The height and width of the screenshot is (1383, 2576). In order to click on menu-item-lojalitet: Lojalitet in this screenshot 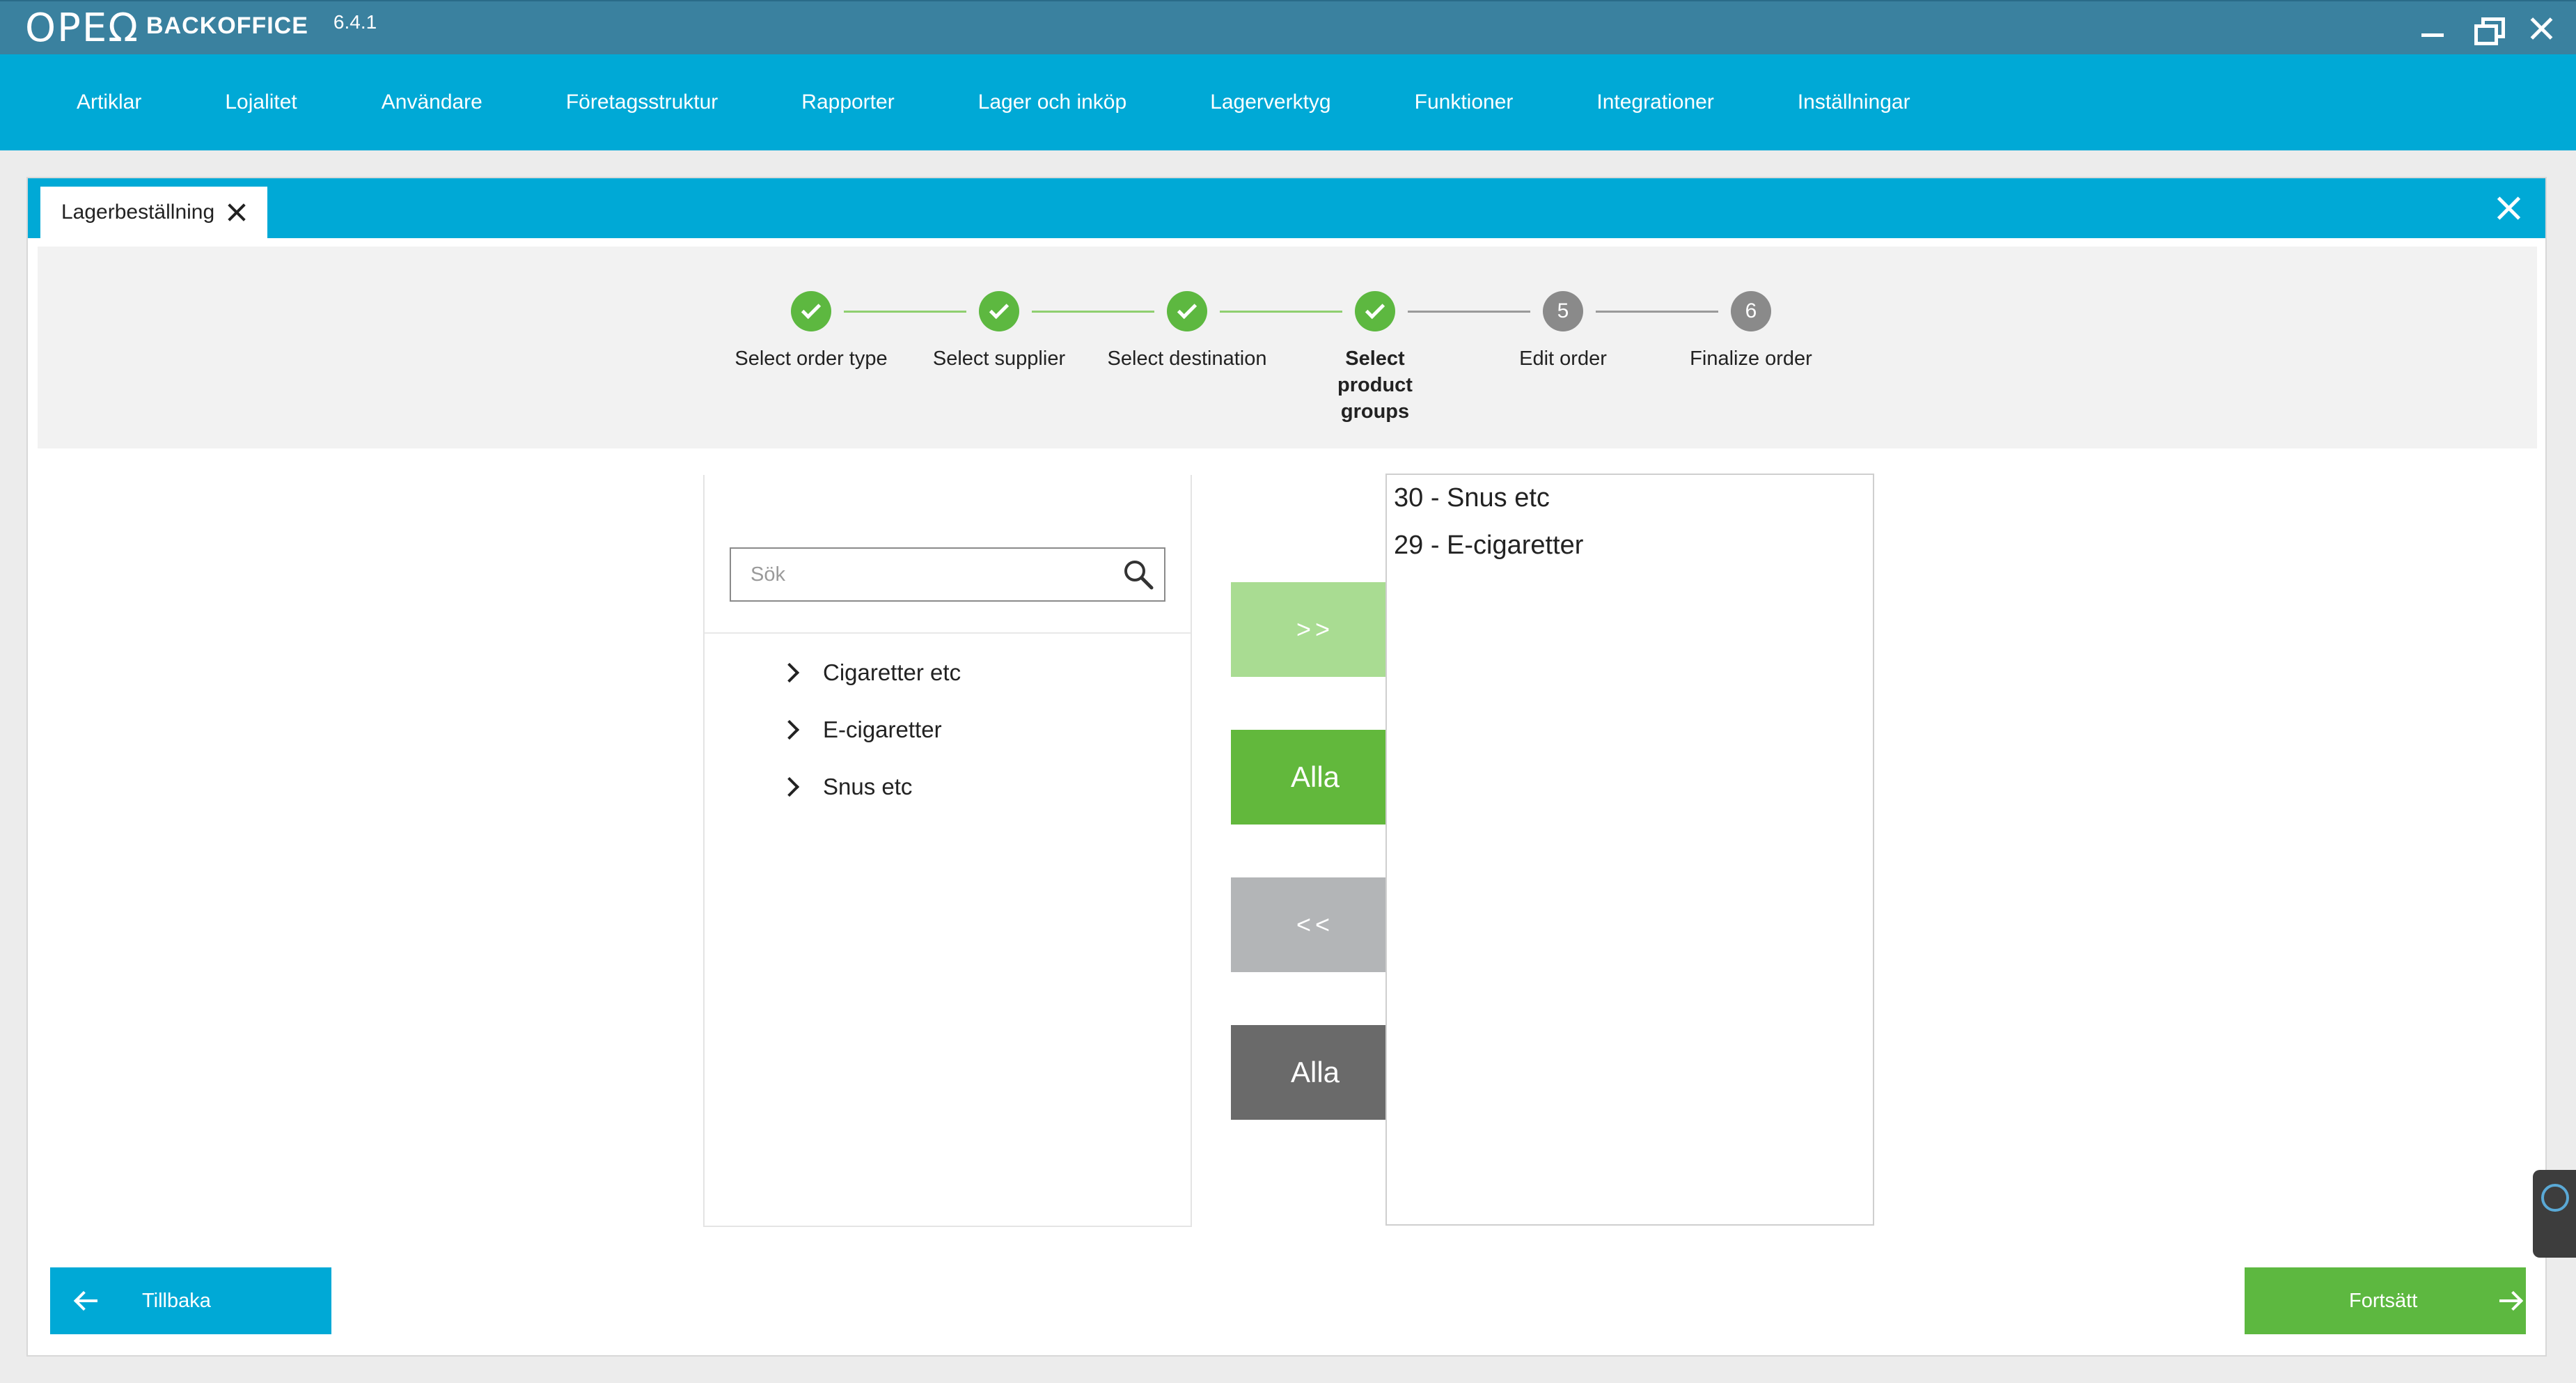, I will do `click(261, 102)`.